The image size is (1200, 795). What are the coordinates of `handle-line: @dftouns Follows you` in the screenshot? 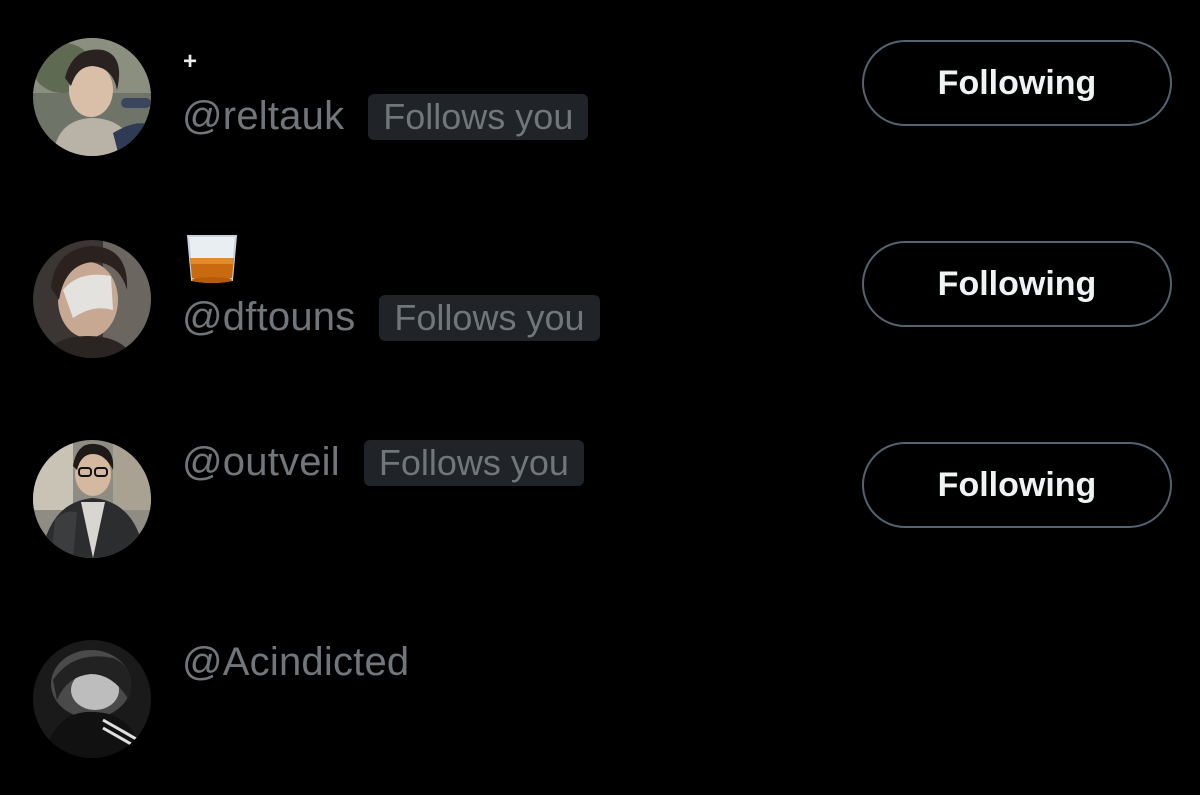 It's located at (391, 317).